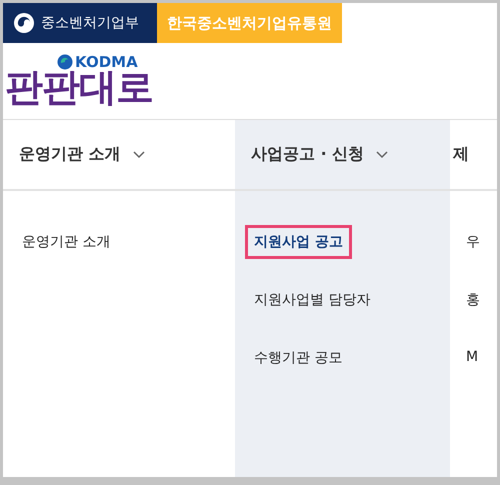  What do you see at coordinates (473, 155) in the screenshot?
I see `menu-tab: 제` at bounding box center [473, 155].